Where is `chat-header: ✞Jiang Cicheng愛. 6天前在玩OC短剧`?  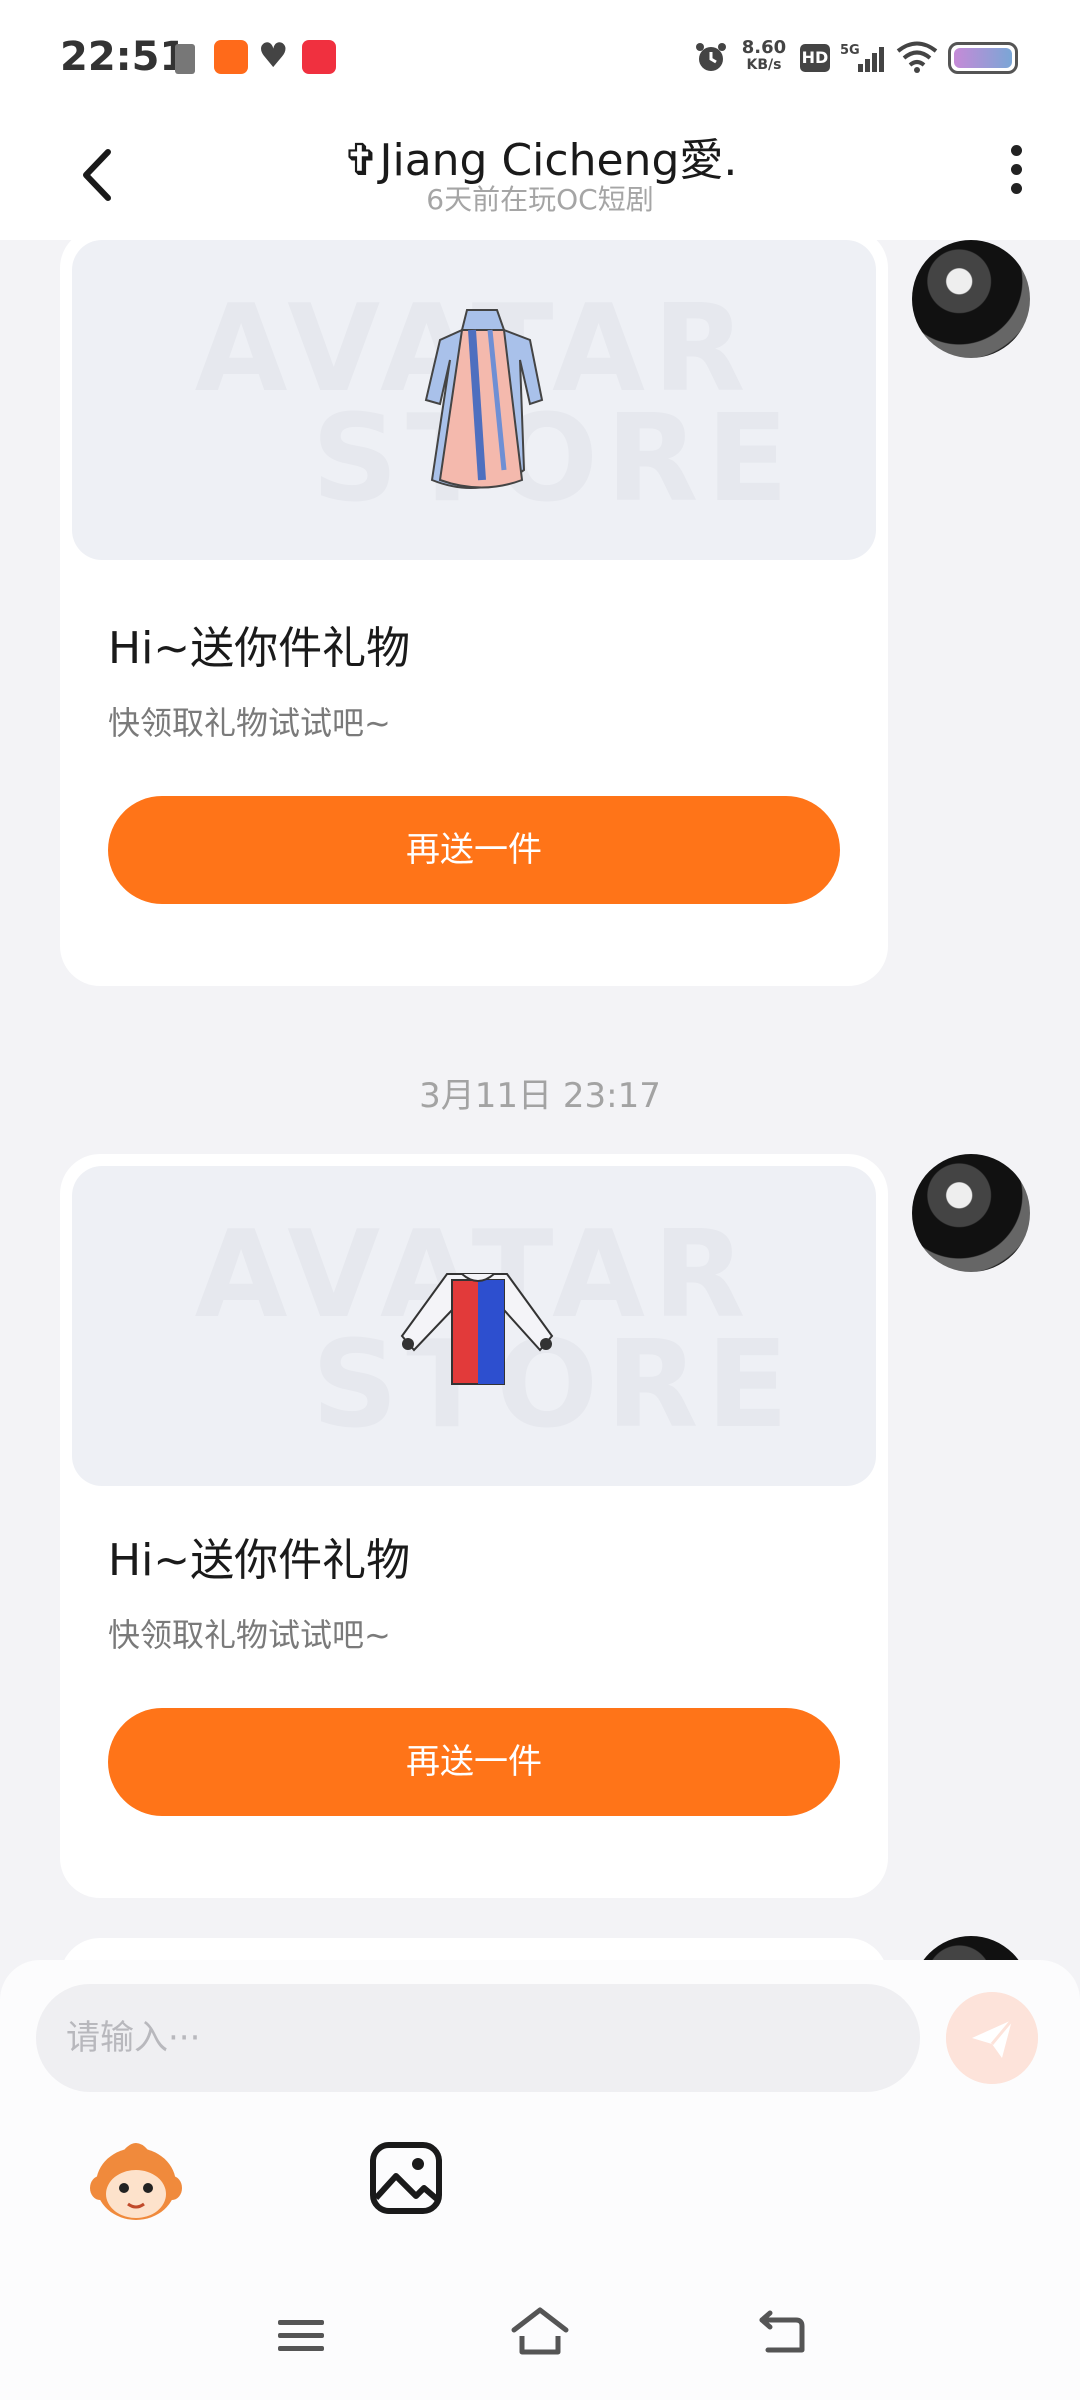
chat-header: ✞Jiang Cicheng愛. 6天前在玩OC短剧 is located at coordinates (540, 175).